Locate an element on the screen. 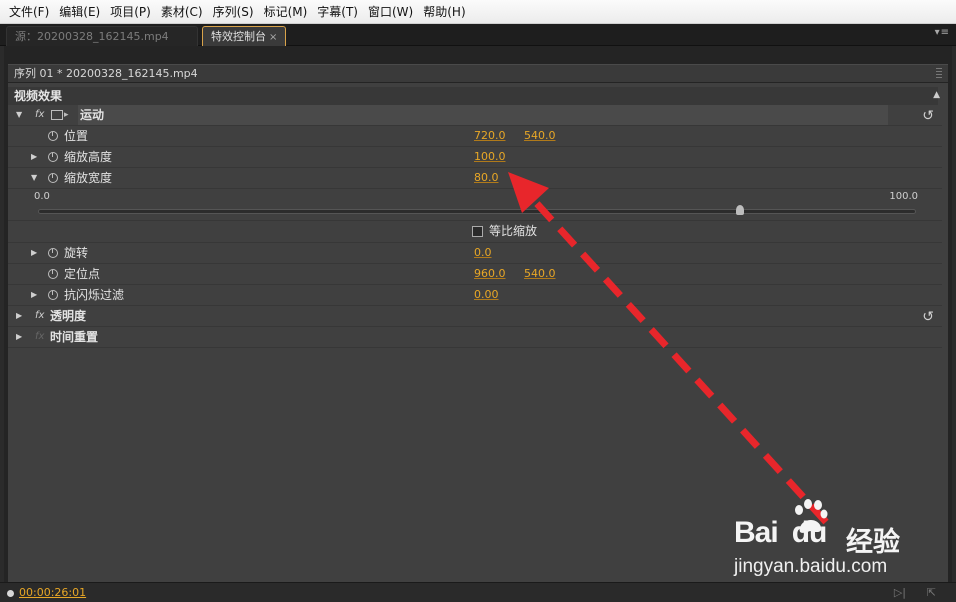  baidu-watermark: Bai du 经验 jingyan.baidu.com is located at coordinates (824, 541).